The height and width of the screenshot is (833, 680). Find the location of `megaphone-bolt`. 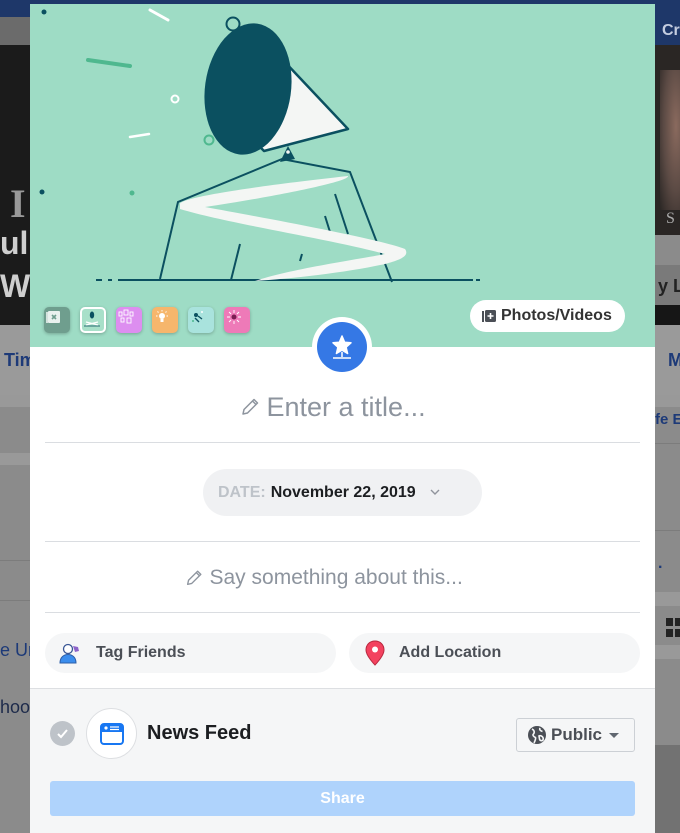

megaphone-bolt is located at coordinates (288, 152).